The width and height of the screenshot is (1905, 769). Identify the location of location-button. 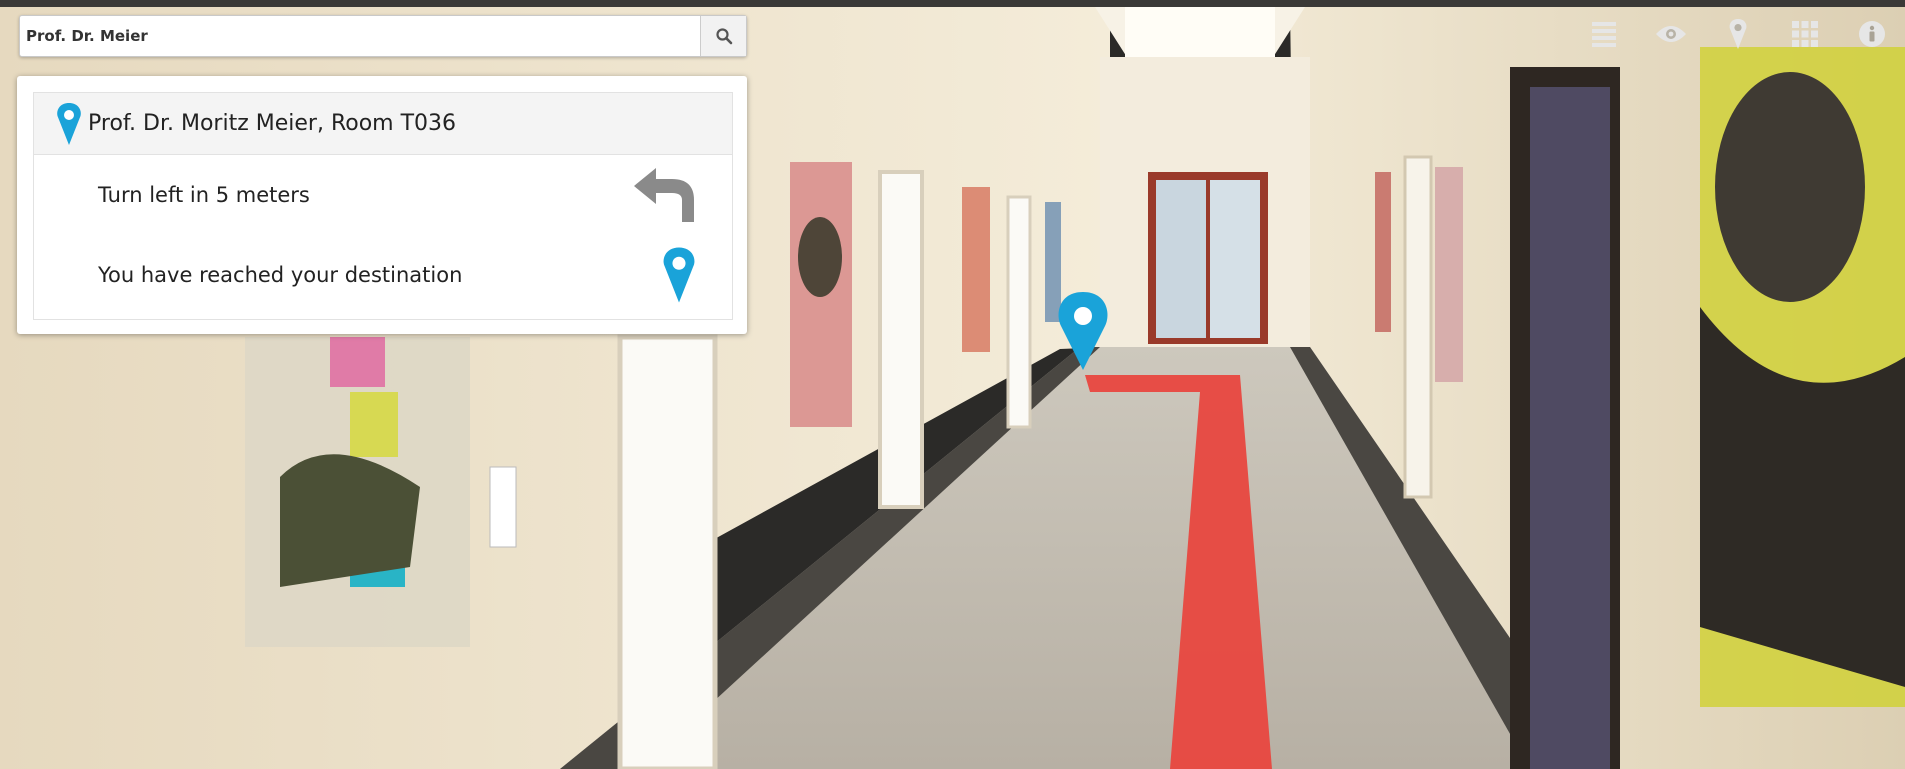
(1737, 34).